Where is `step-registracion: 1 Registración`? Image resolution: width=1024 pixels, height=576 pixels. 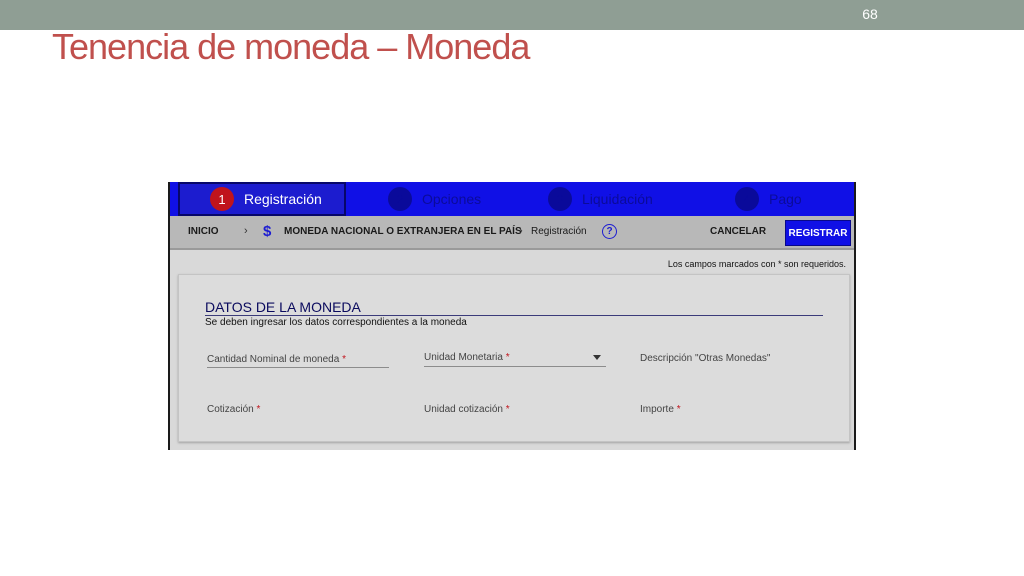 step-registracion: 1 Registración is located at coordinates (262, 199).